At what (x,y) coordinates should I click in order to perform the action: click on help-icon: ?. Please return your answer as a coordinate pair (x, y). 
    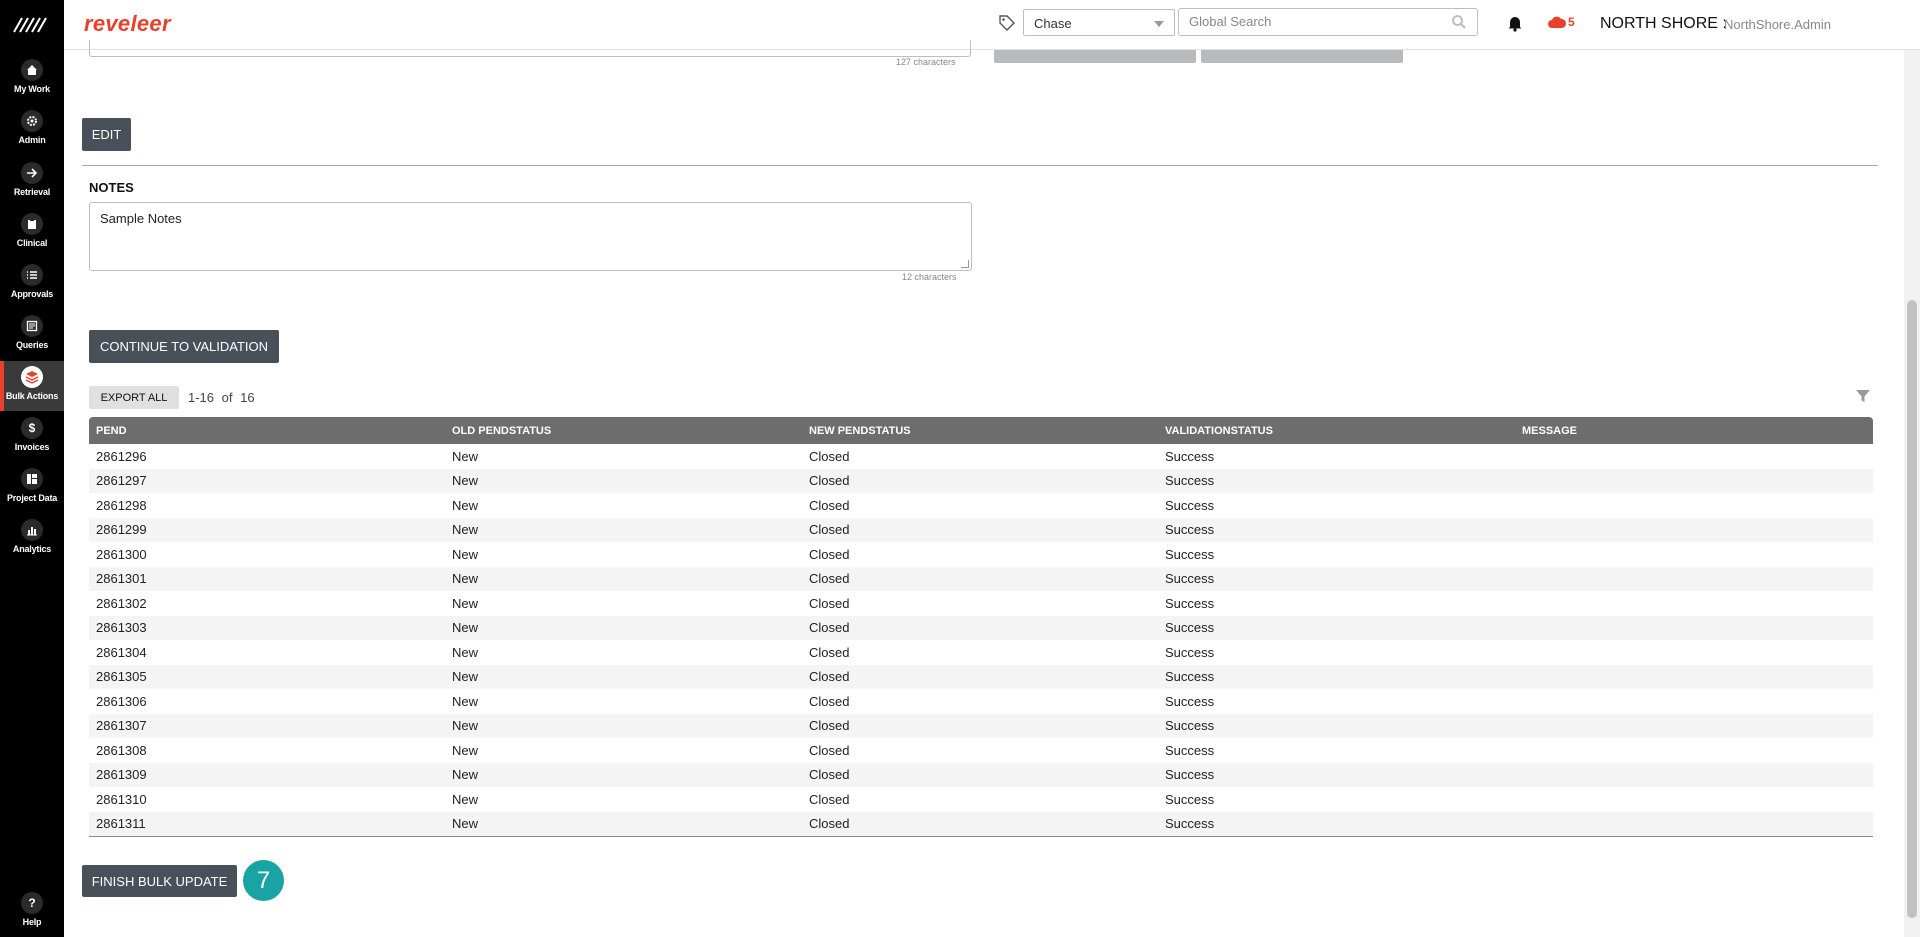
    Looking at the image, I should click on (32, 903).